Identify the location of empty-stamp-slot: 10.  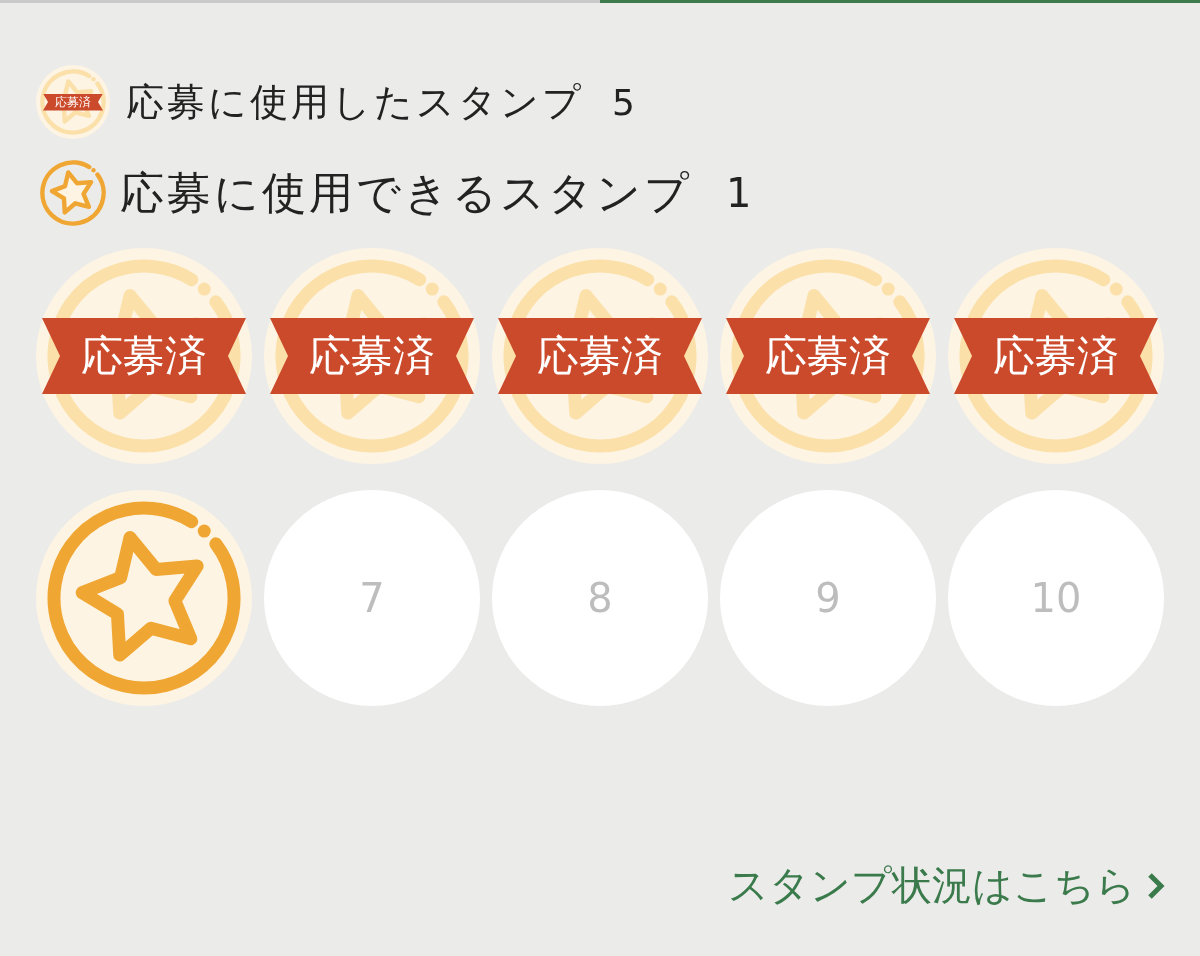
(1056, 598).